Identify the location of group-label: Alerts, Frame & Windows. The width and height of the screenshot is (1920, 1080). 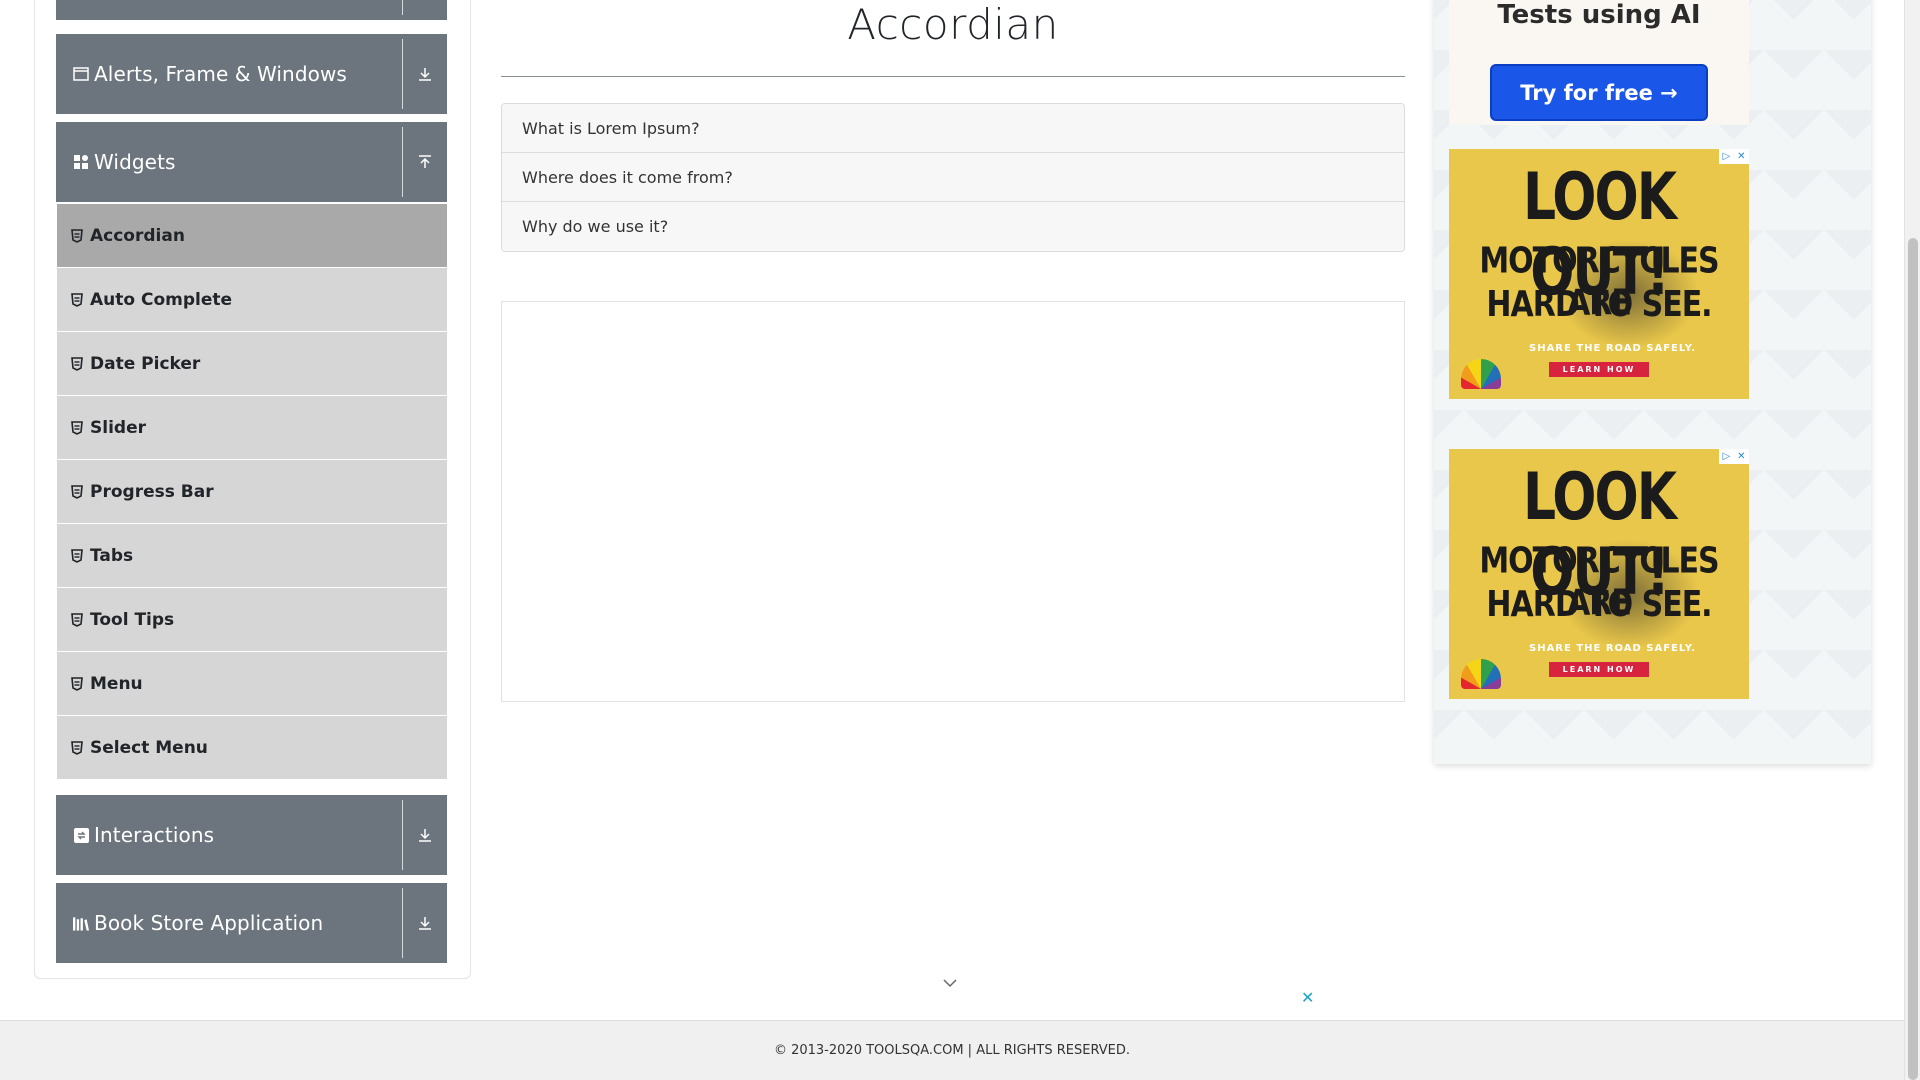
(220, 74).